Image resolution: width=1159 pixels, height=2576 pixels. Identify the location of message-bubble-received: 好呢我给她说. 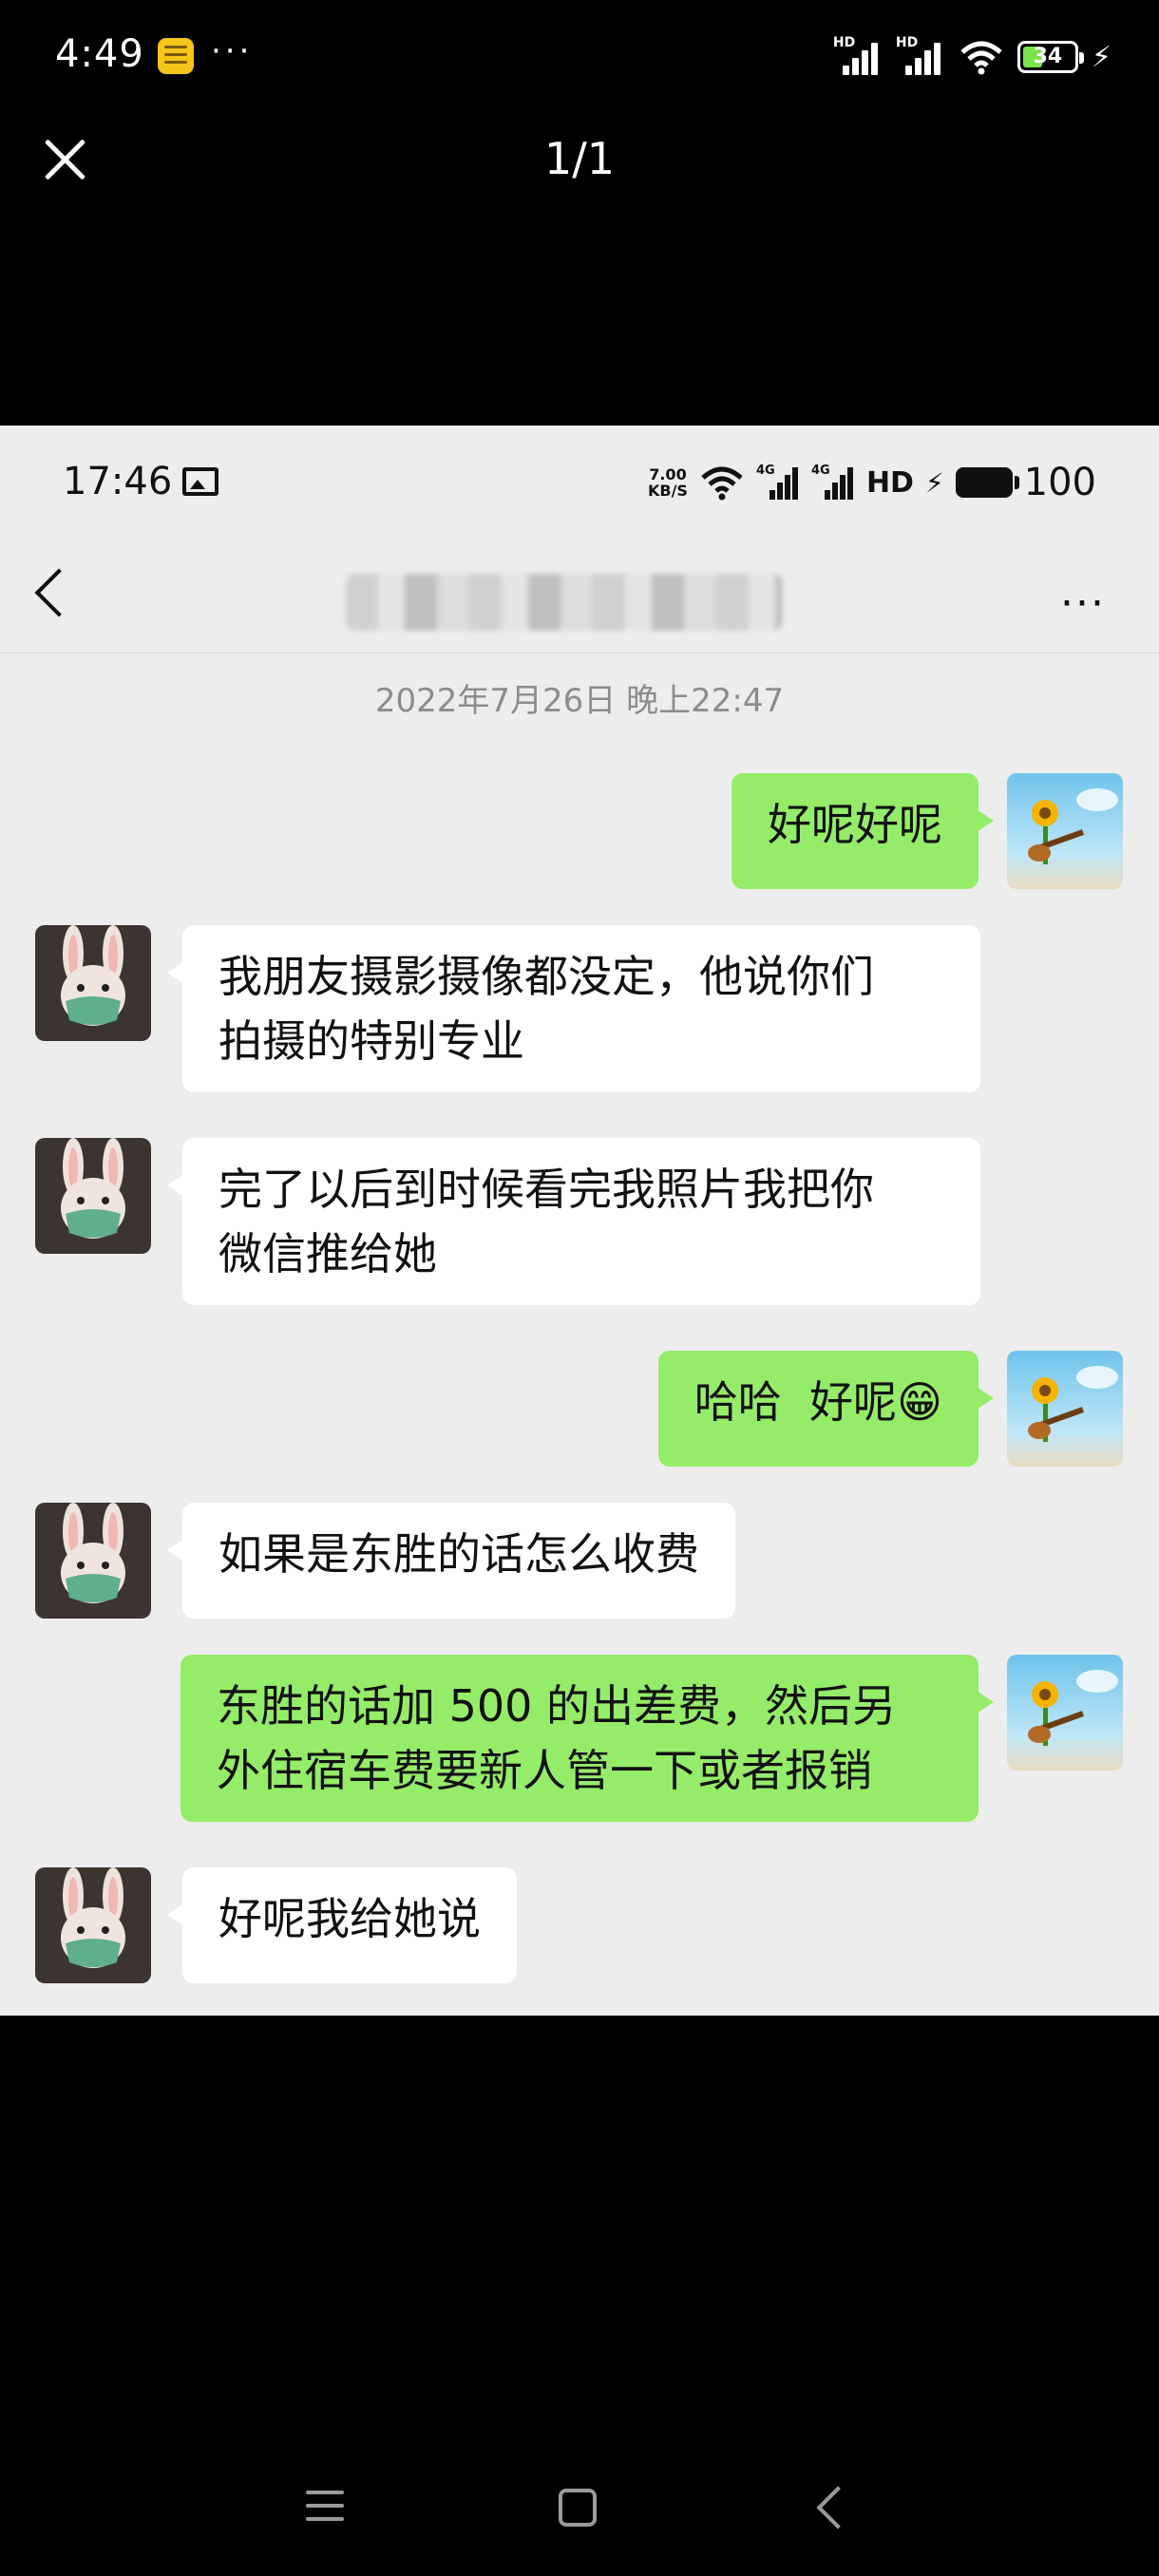
(342, 1925).